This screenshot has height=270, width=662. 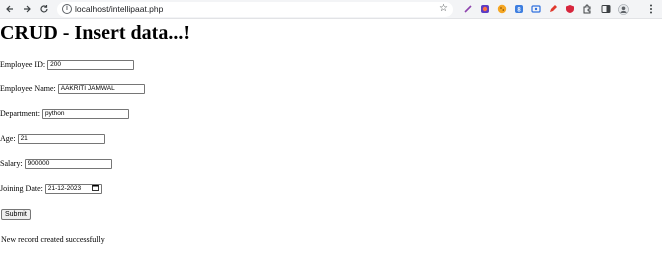 What do you see at coordinates (255, 9) in the screenshot?
I see `address-bar: i localhost/intellipaat.php ☆` at bounding box center [255, 9].